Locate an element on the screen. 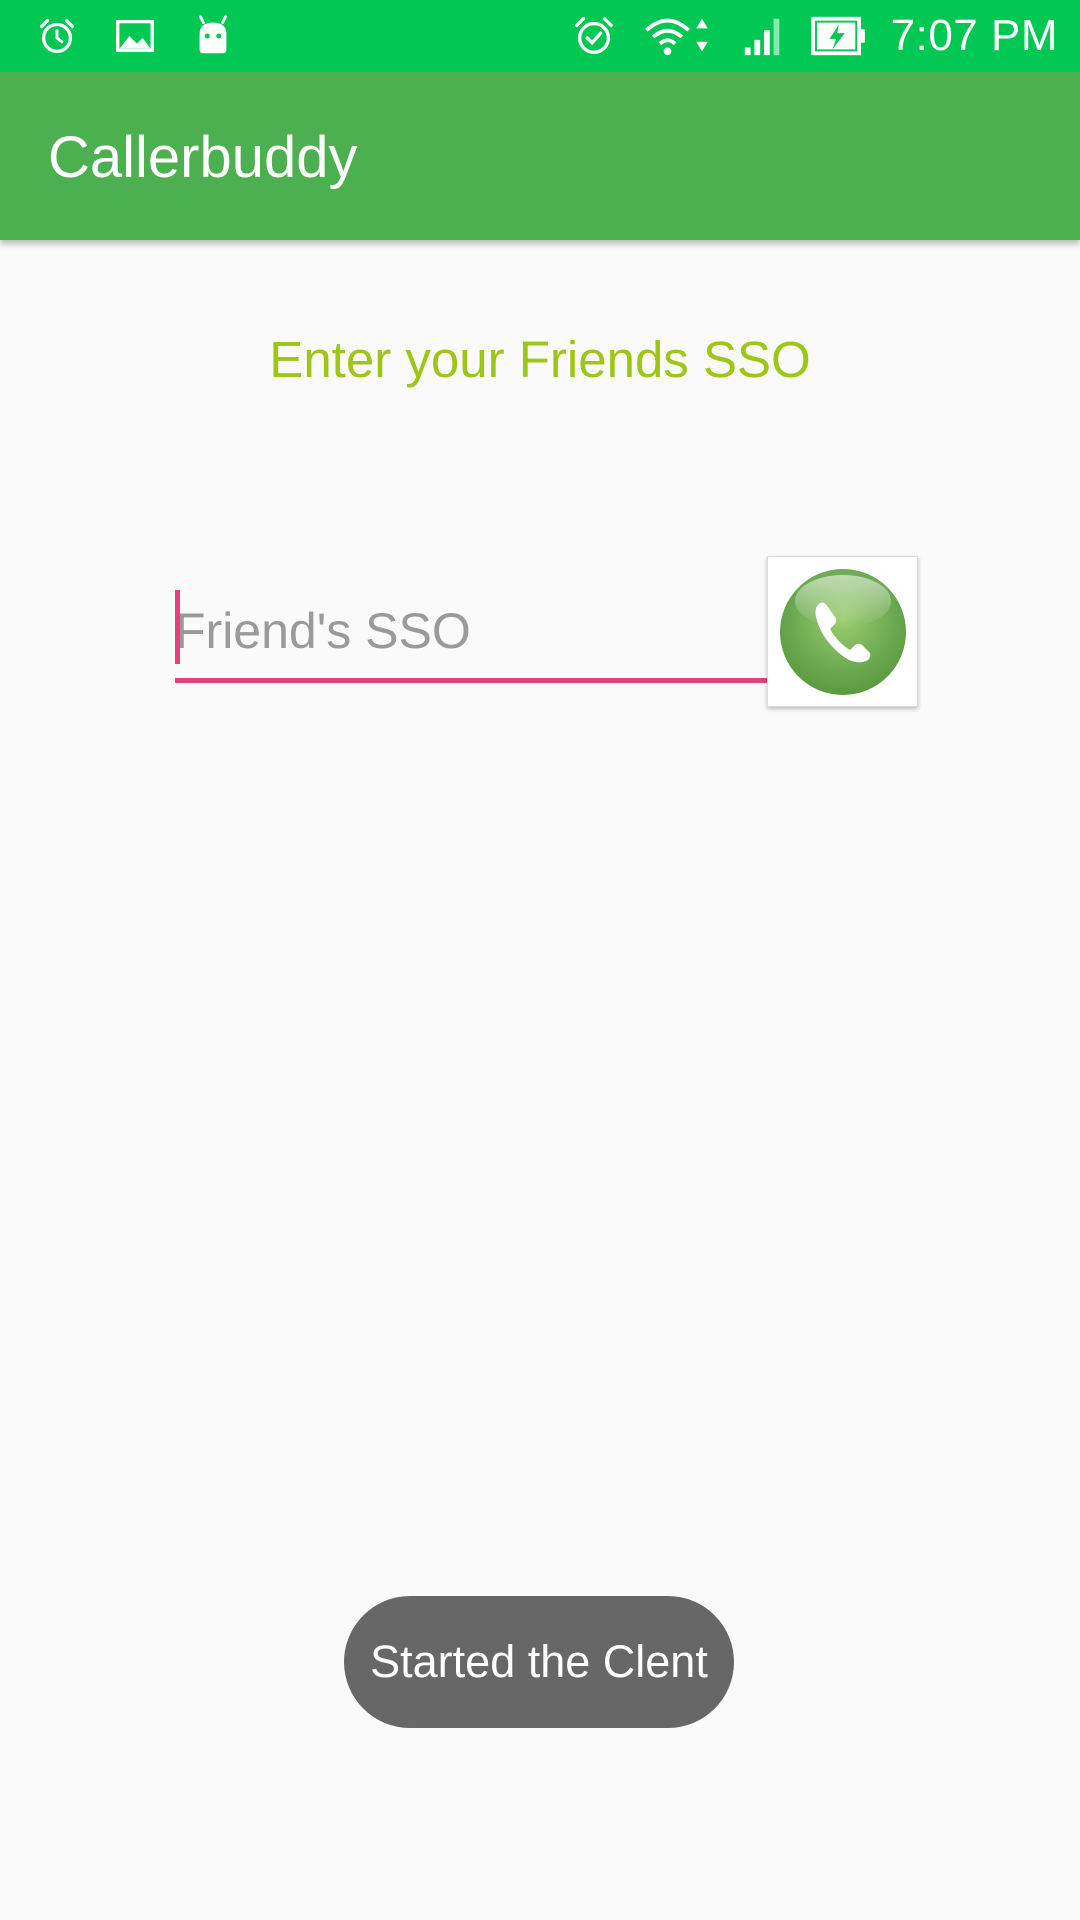  sso-field is located at coordinates (471, 638).